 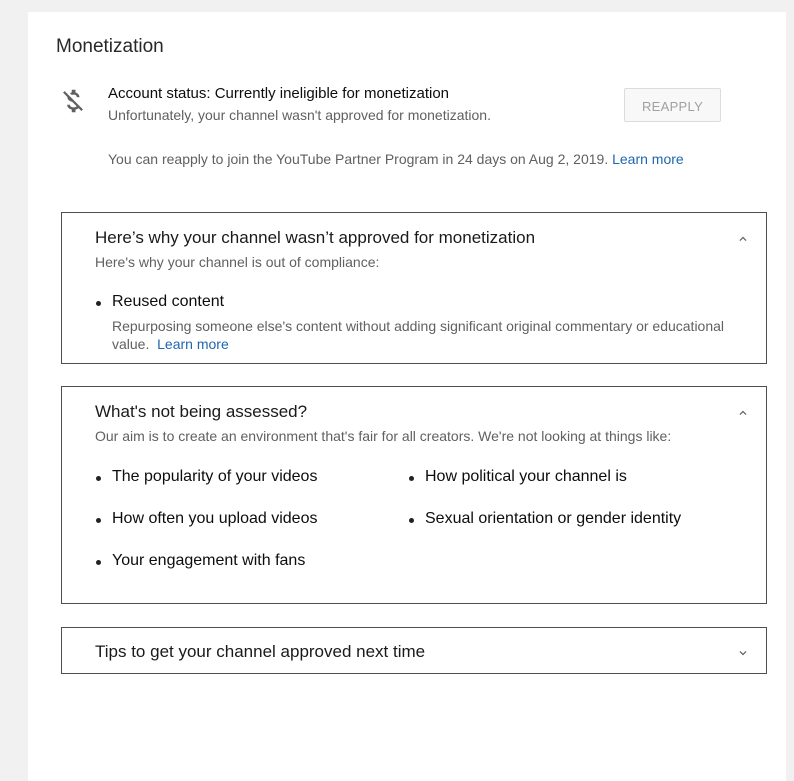 I want to click on not-assessed-item: Your engagement with fans, so click(x=200, y=560).